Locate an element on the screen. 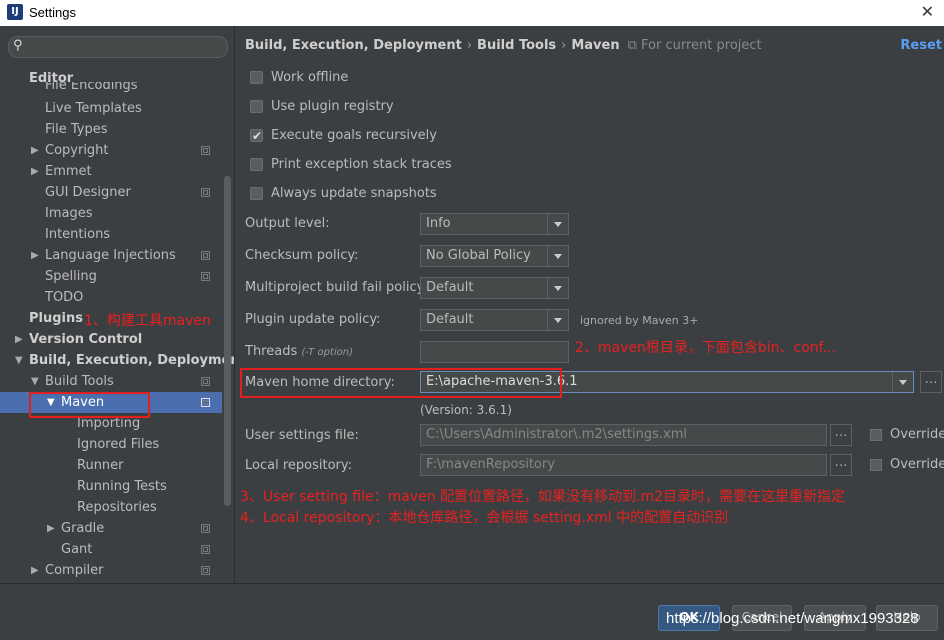 The image size is (944, 640). breadcrumb-part: Build Tools is located at coordinates (517, 45).